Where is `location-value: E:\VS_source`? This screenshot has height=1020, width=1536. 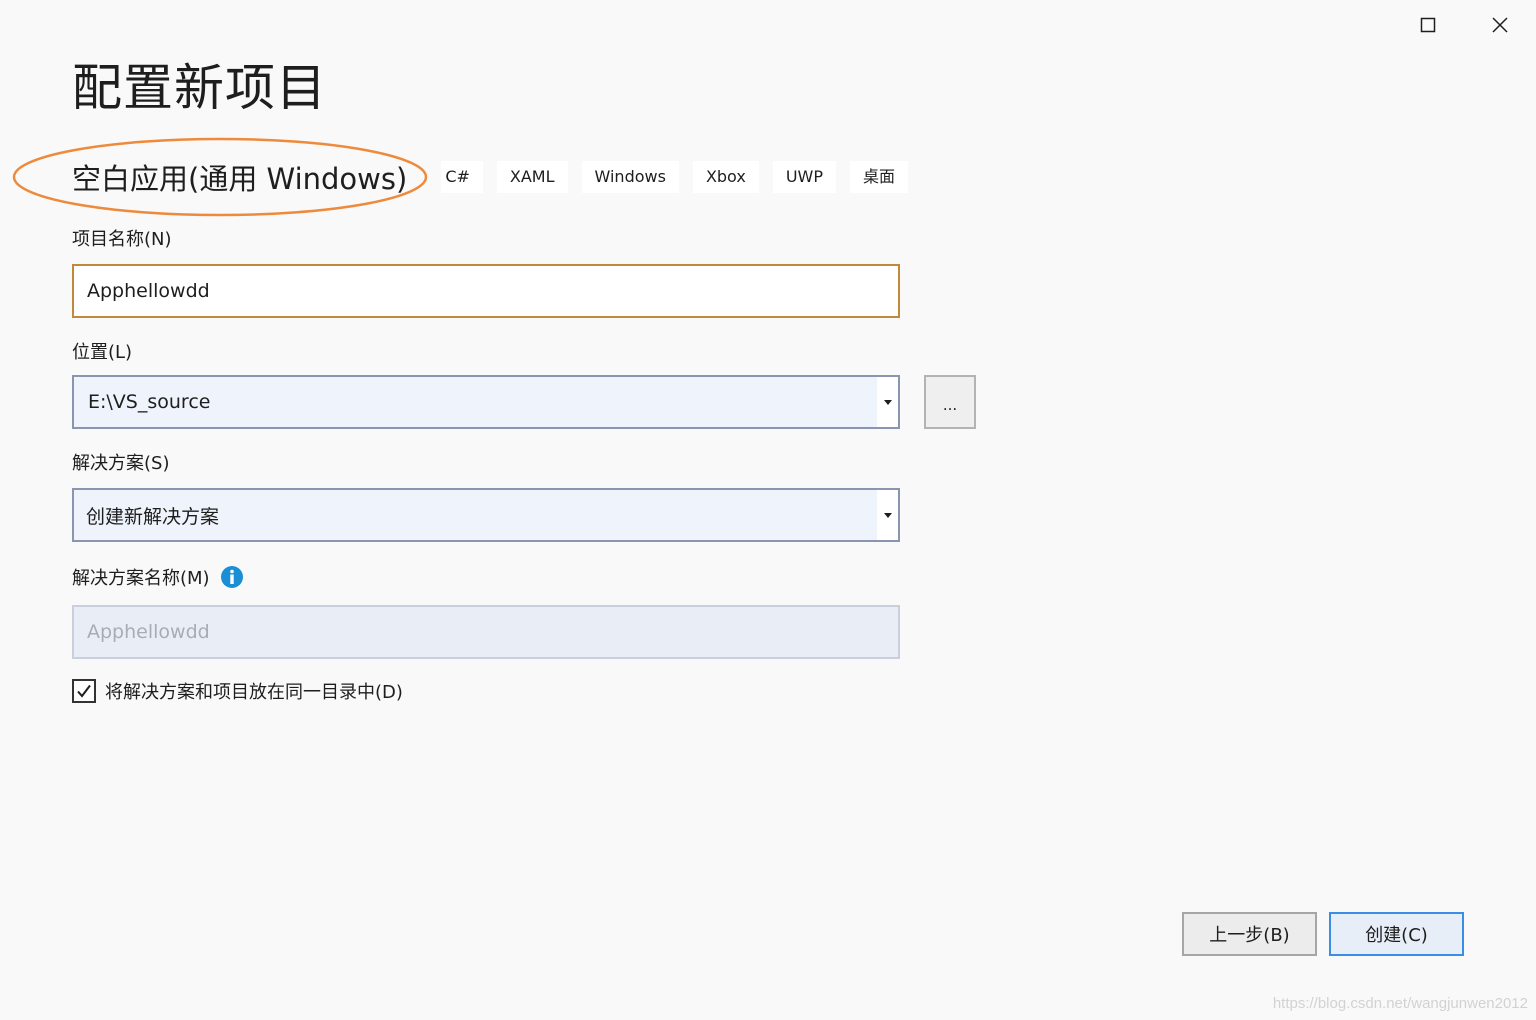
location-value: E:\VS_source is located at coordinates (149, 402).